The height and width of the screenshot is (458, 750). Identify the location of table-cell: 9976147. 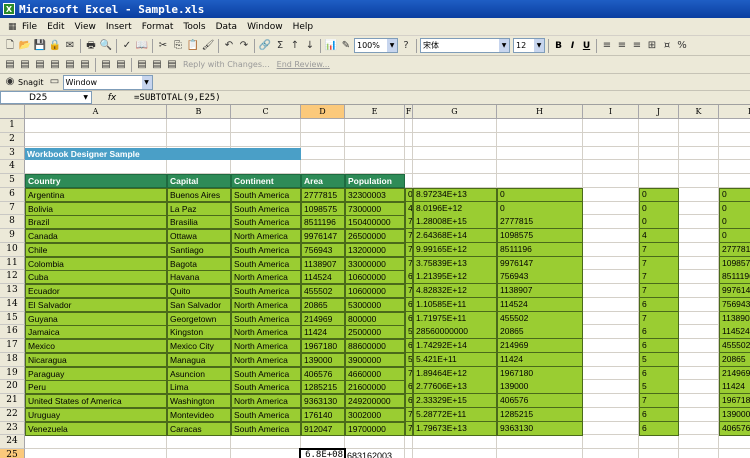
(540, 263).